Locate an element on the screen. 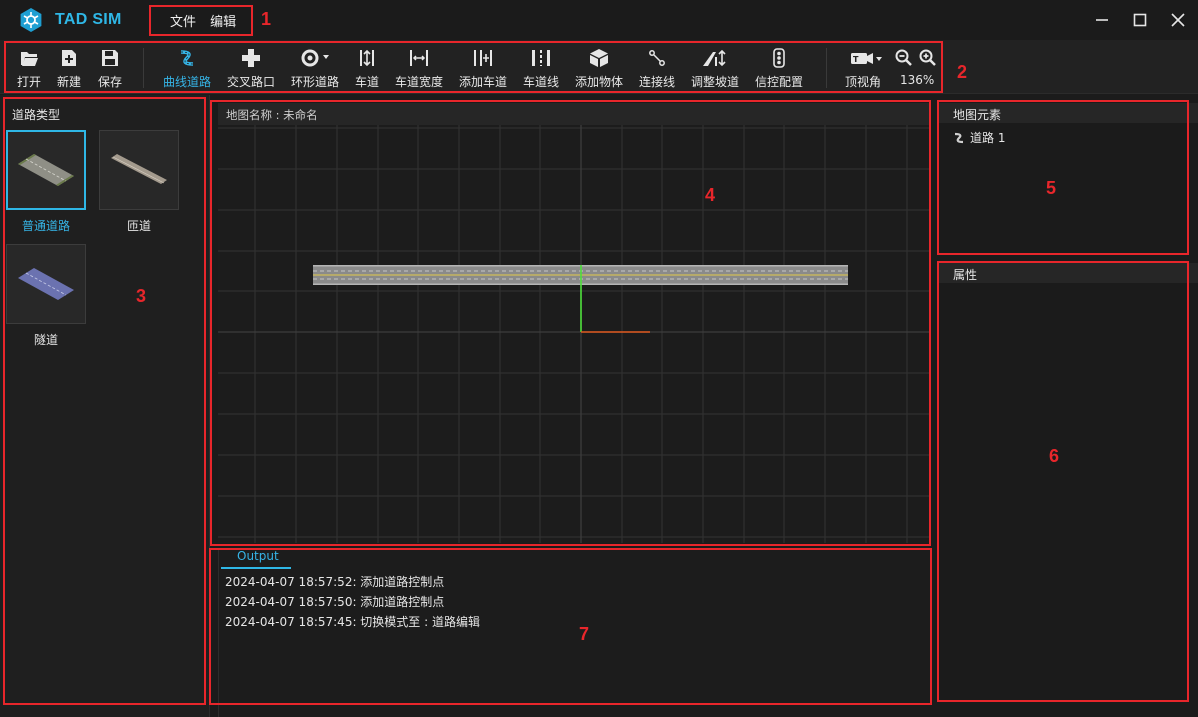 This screenshot has height=717, width=1198. output-tab: Output is located at coordinates (256, 558).